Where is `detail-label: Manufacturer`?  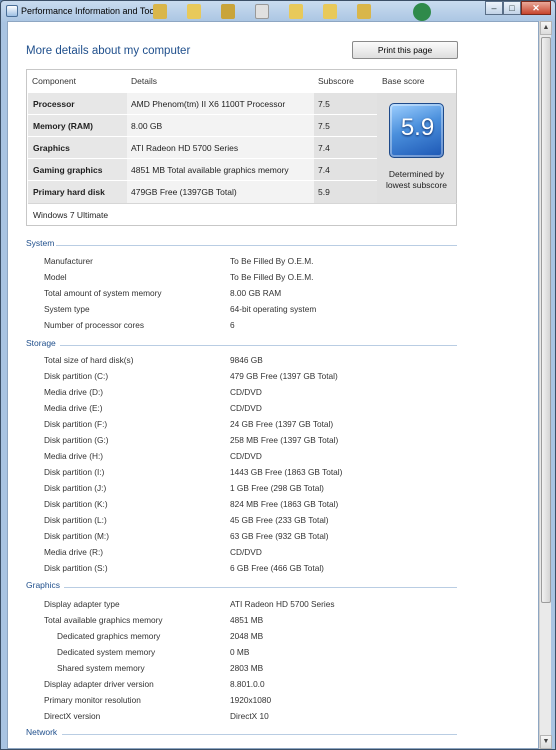 detail-label: Manufacturer is located at coordinates (68, 261).